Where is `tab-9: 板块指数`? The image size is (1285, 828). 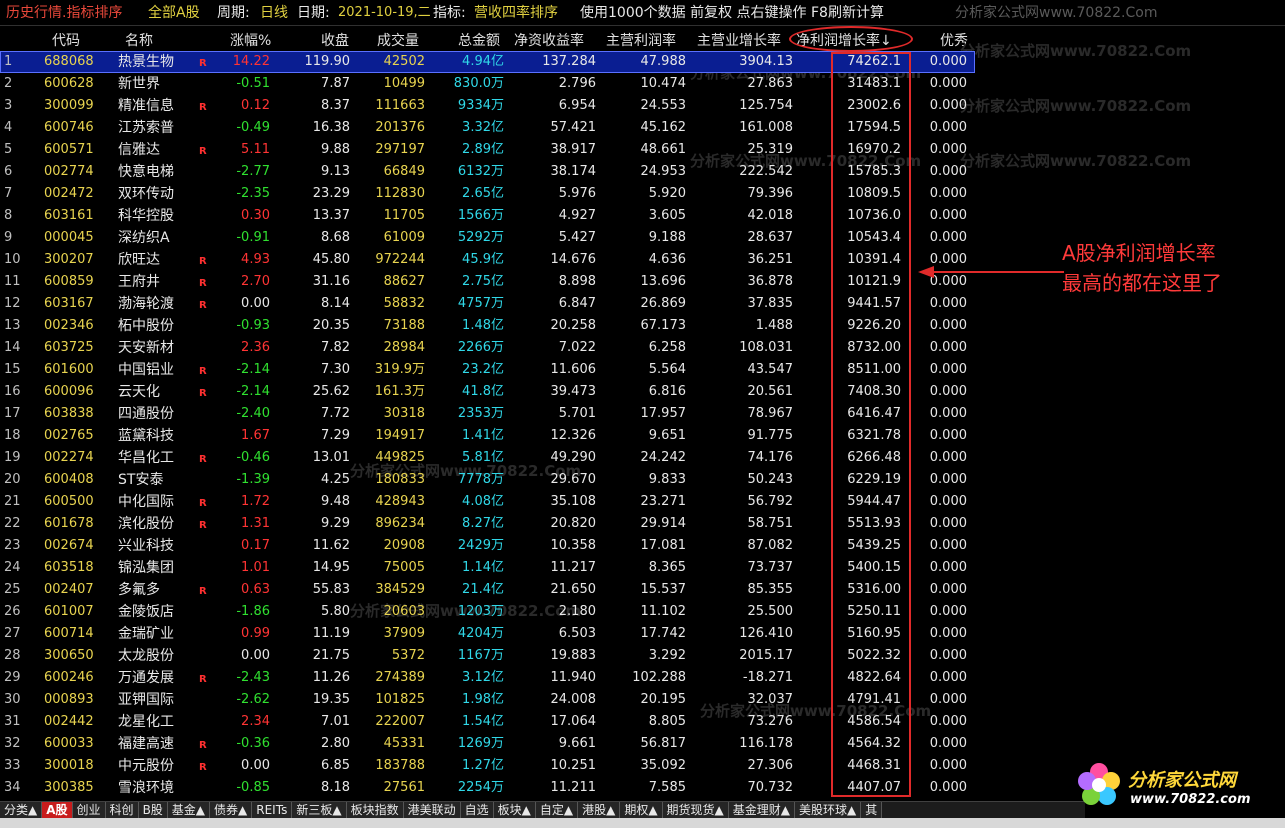 tab-9: 板块指数 is located at coordinates (375, 810).